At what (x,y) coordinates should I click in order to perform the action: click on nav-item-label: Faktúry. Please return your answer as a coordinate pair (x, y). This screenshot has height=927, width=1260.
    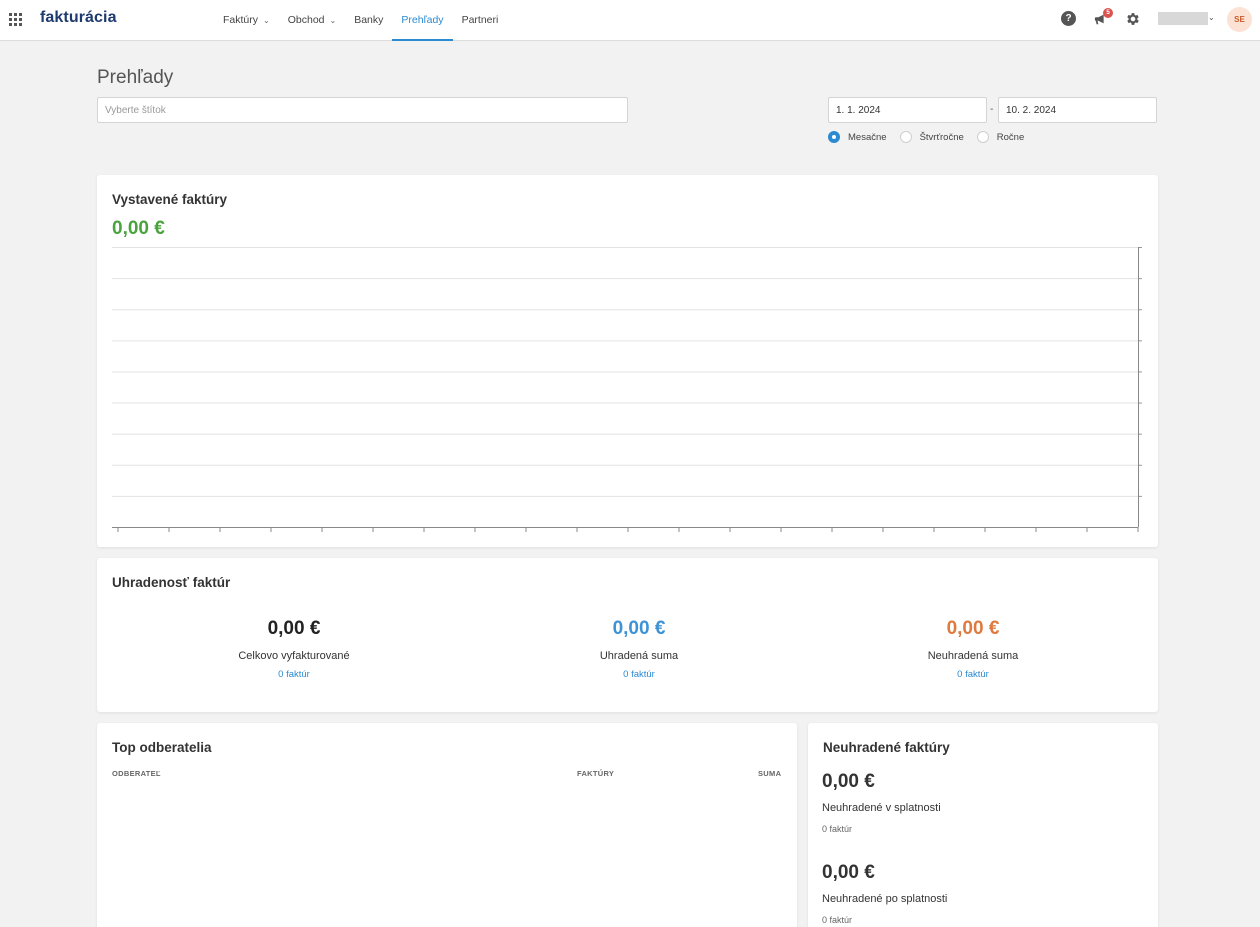
    Looking at the image, I should click on (241, 20).